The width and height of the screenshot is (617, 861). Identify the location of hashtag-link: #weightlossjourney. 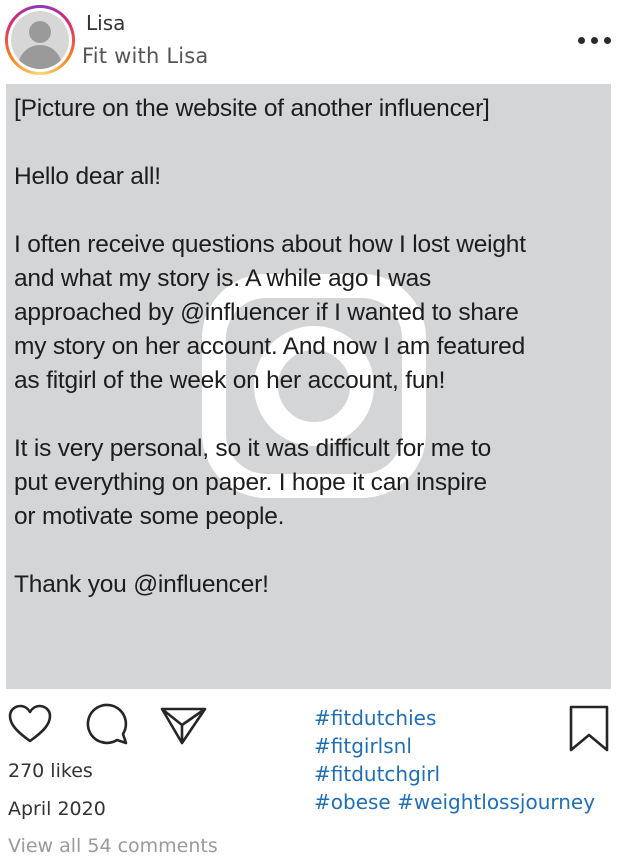
(496, 802).